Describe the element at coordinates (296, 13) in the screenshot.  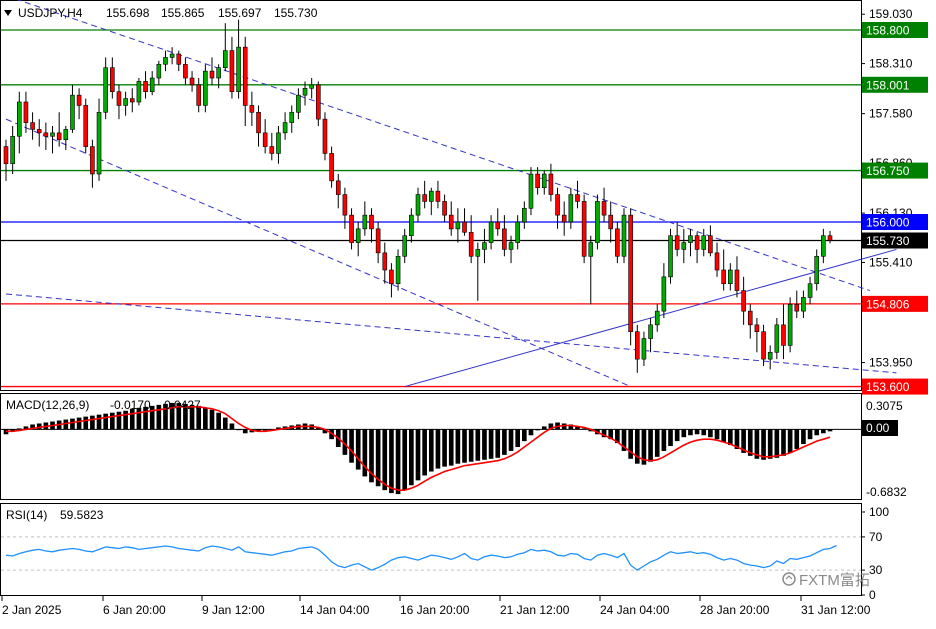
I see `ohlc-close: 155.730` at that location.